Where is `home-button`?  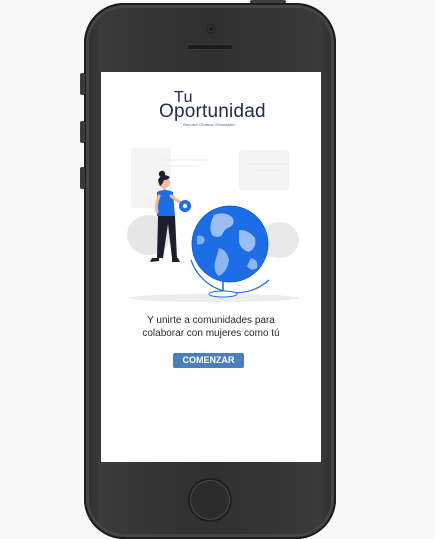
home-button is located at coordinates (210, 500).